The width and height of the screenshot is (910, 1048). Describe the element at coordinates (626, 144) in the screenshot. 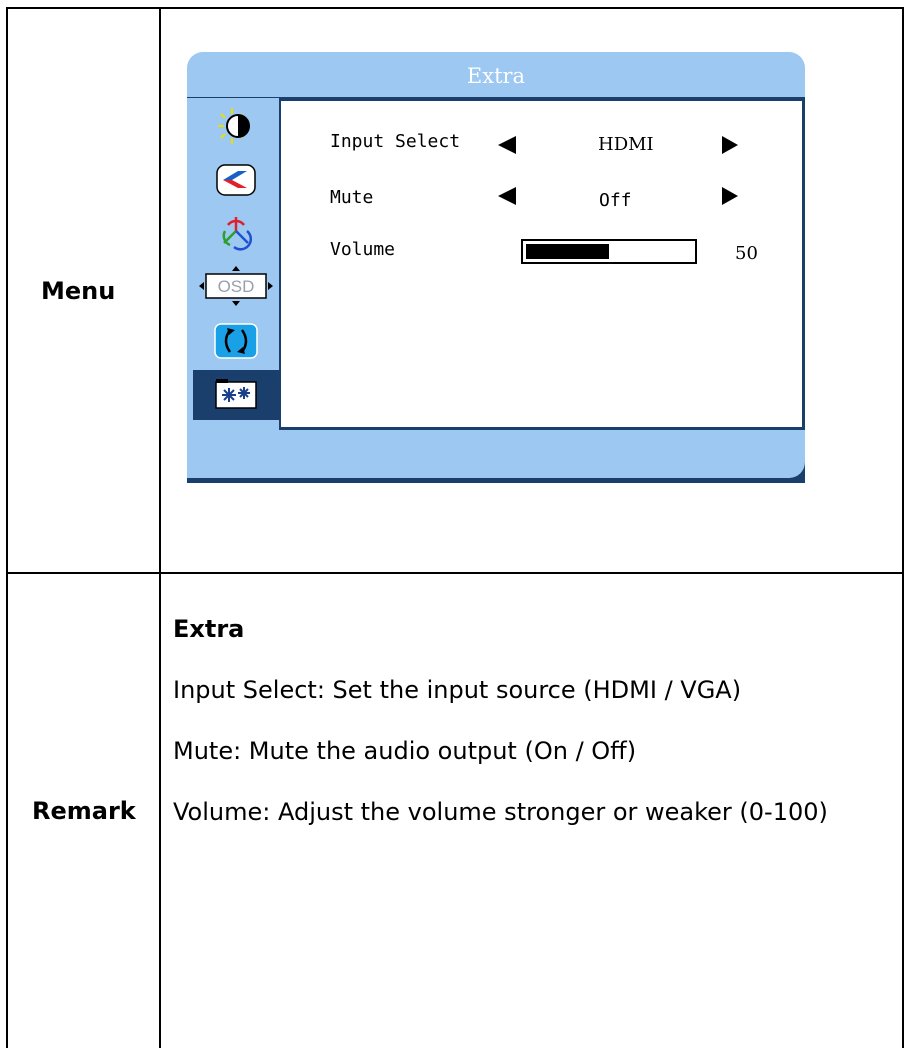

I see `input-select-value: HDMI` at that location.